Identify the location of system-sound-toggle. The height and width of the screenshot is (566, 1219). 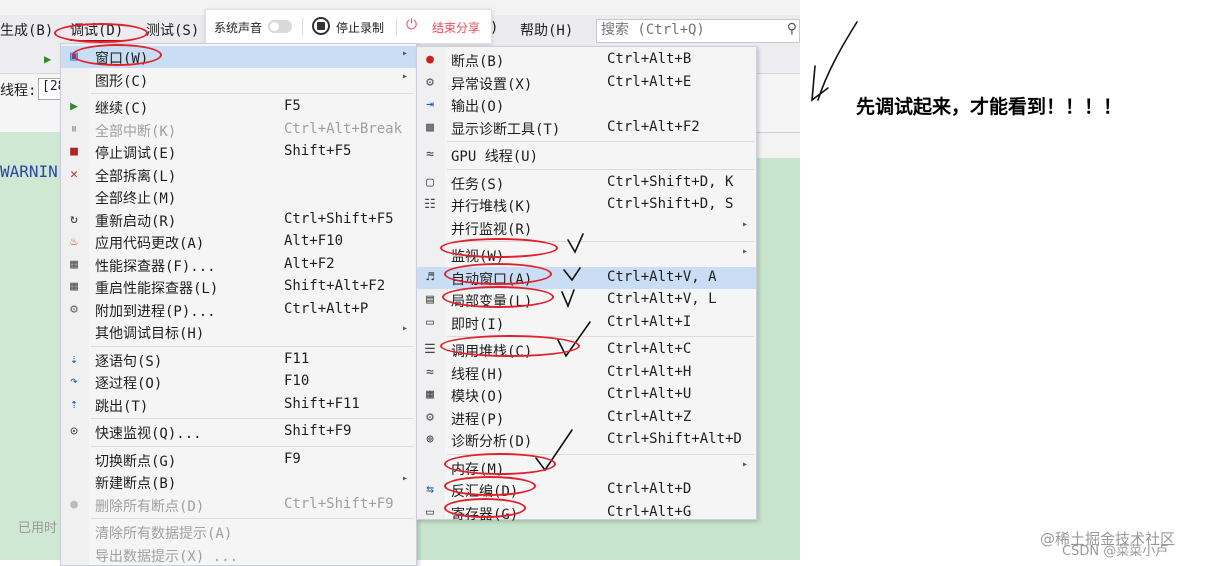
(280, 26).